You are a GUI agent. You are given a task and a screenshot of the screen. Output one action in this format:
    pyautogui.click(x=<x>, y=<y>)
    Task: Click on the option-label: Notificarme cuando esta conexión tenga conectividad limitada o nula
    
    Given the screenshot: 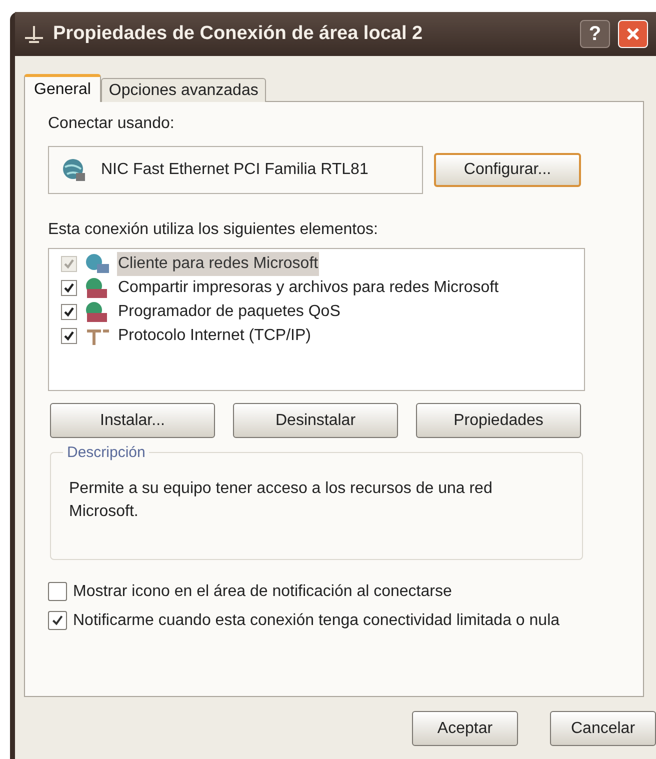 What is the action you would take?
    pyautogui.click(x=317, y=621)
    